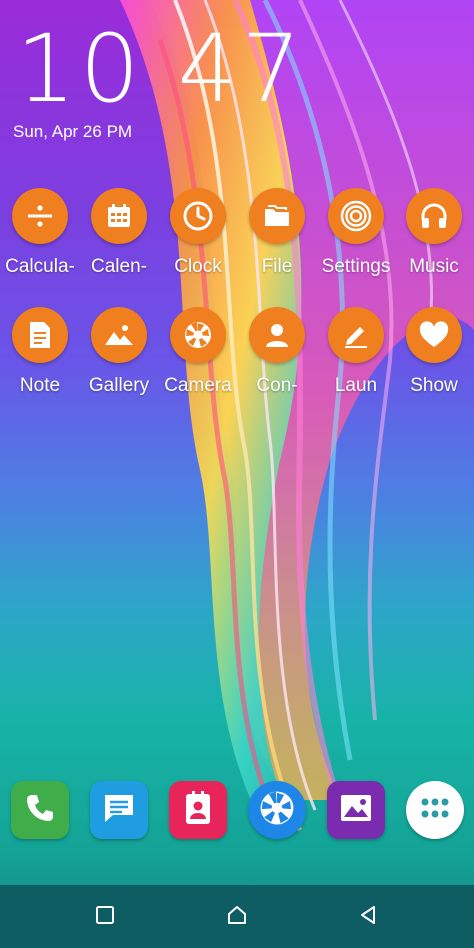  I want to click on calculator-icon, so click(40, 216).